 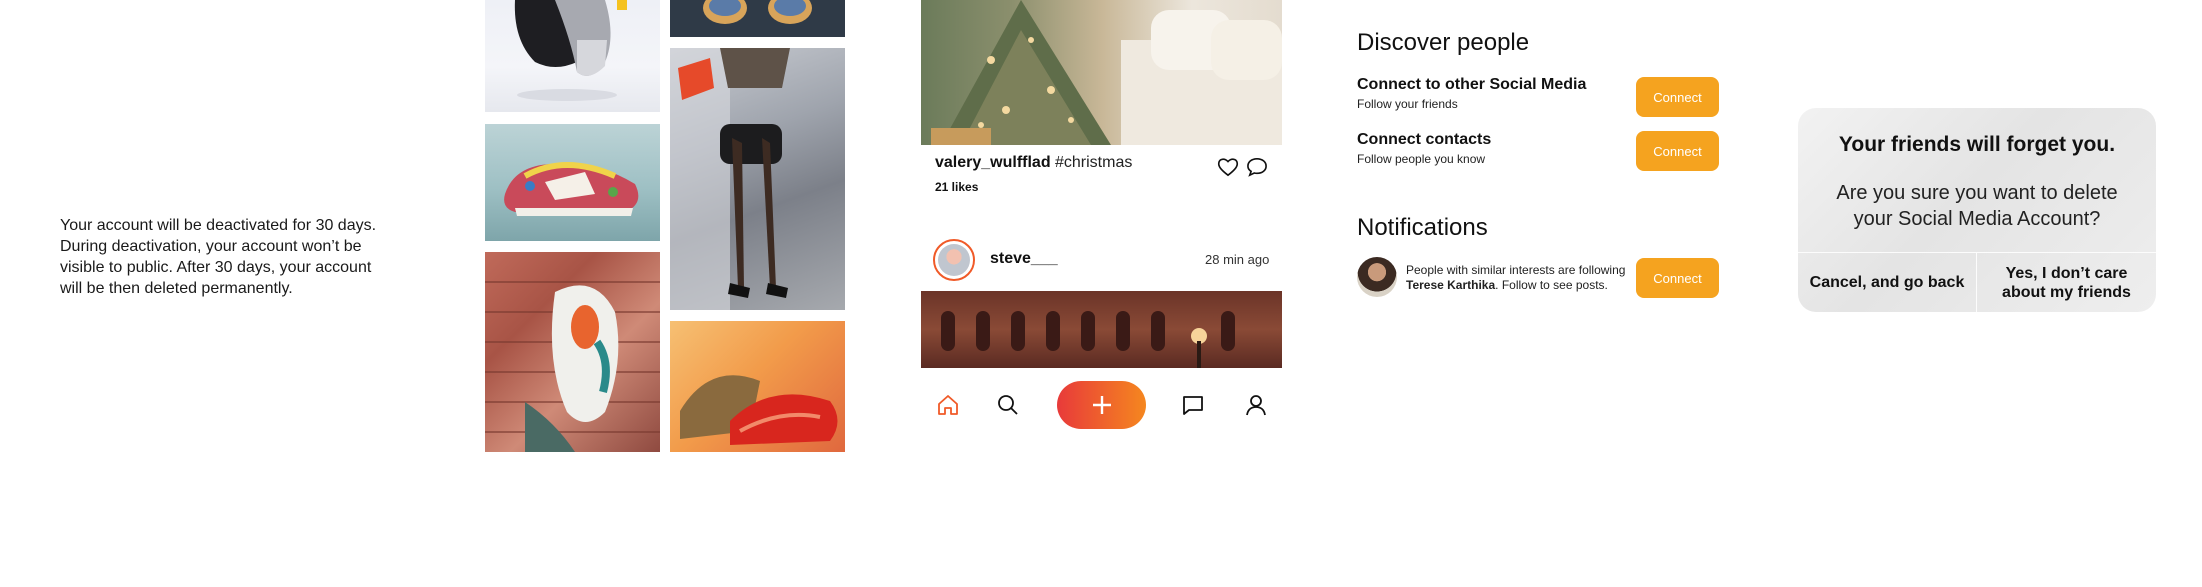 What do you see at coordinates (1101, 72) in the screenshot?
I see `christmas-post-photo` at bounding box center [1101, 72].